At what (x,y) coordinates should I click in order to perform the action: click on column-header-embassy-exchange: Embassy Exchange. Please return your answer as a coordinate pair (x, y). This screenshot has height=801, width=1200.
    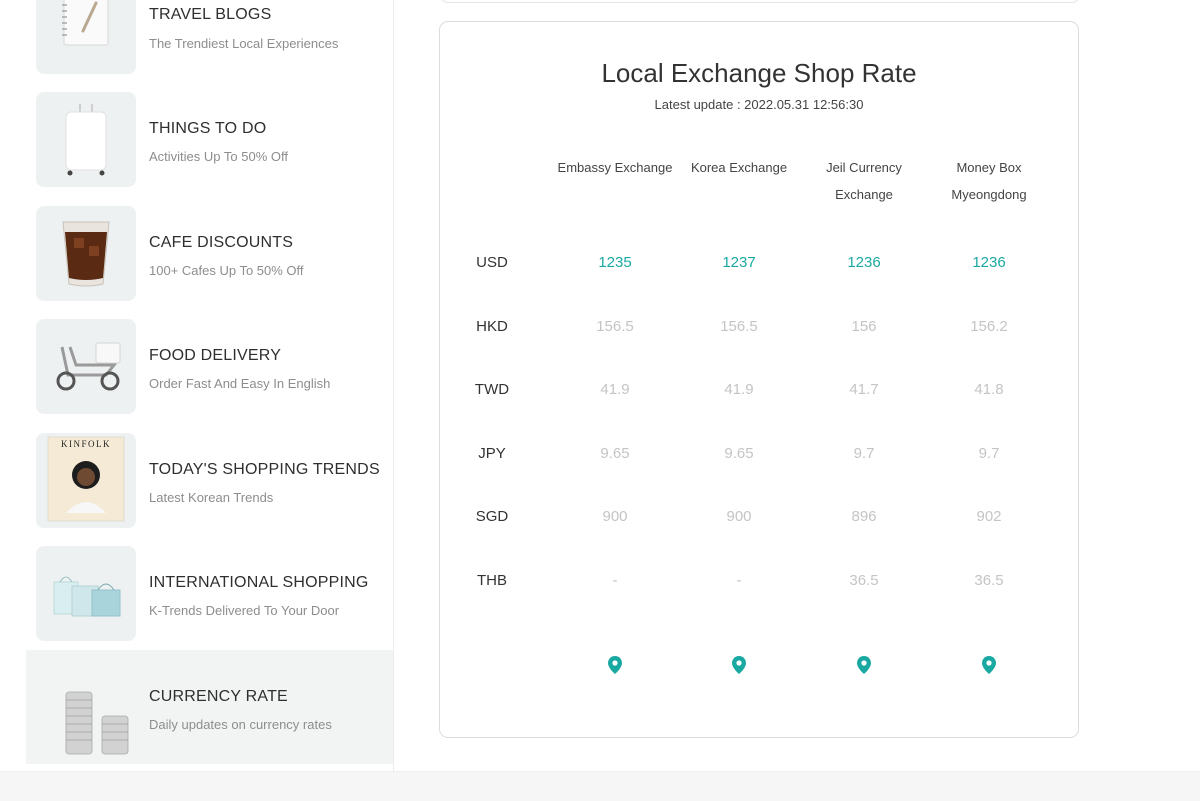
    Looking at the image, I should click on (615, 167).